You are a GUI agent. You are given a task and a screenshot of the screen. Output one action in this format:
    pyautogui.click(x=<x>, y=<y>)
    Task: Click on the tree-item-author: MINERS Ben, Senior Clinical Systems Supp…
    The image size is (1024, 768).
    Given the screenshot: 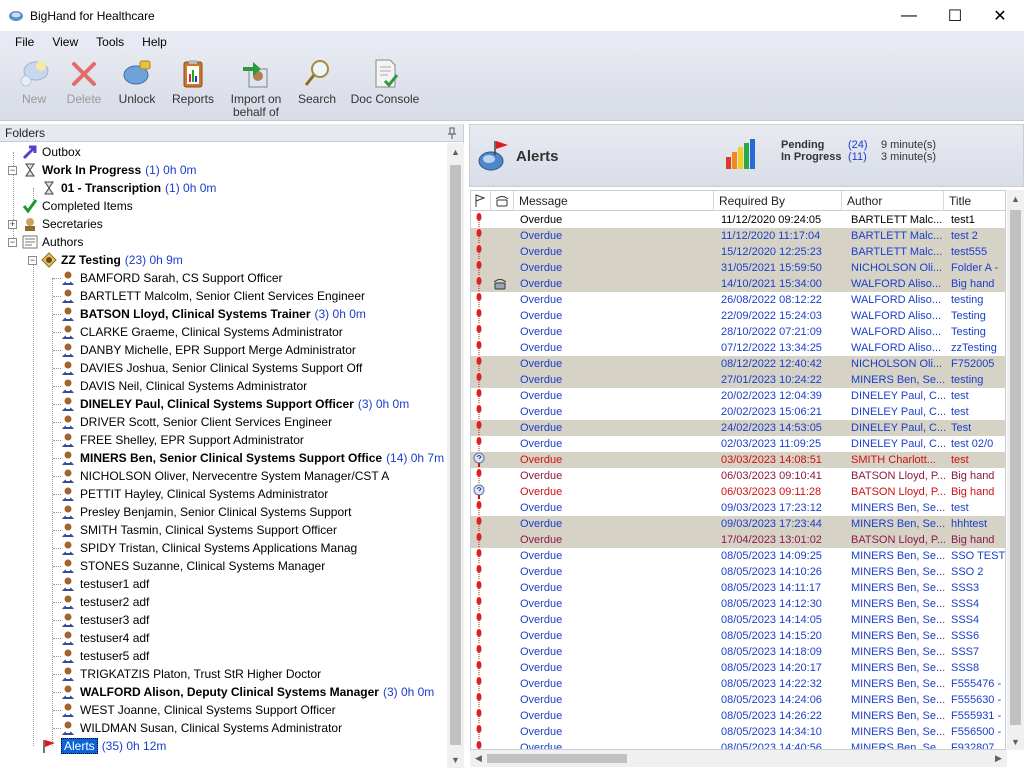 What is the action you would take?
    pyautogui.click(x=252, y=458)
    